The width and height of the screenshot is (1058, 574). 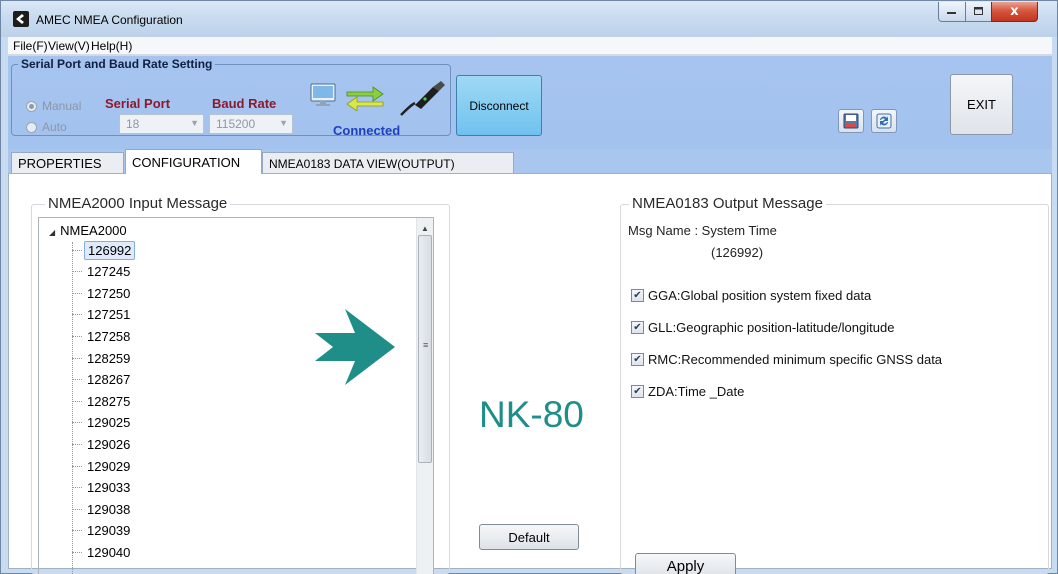 I want to click on window-title: AMEC NMEA Configuration, so click(x=109, y=20).